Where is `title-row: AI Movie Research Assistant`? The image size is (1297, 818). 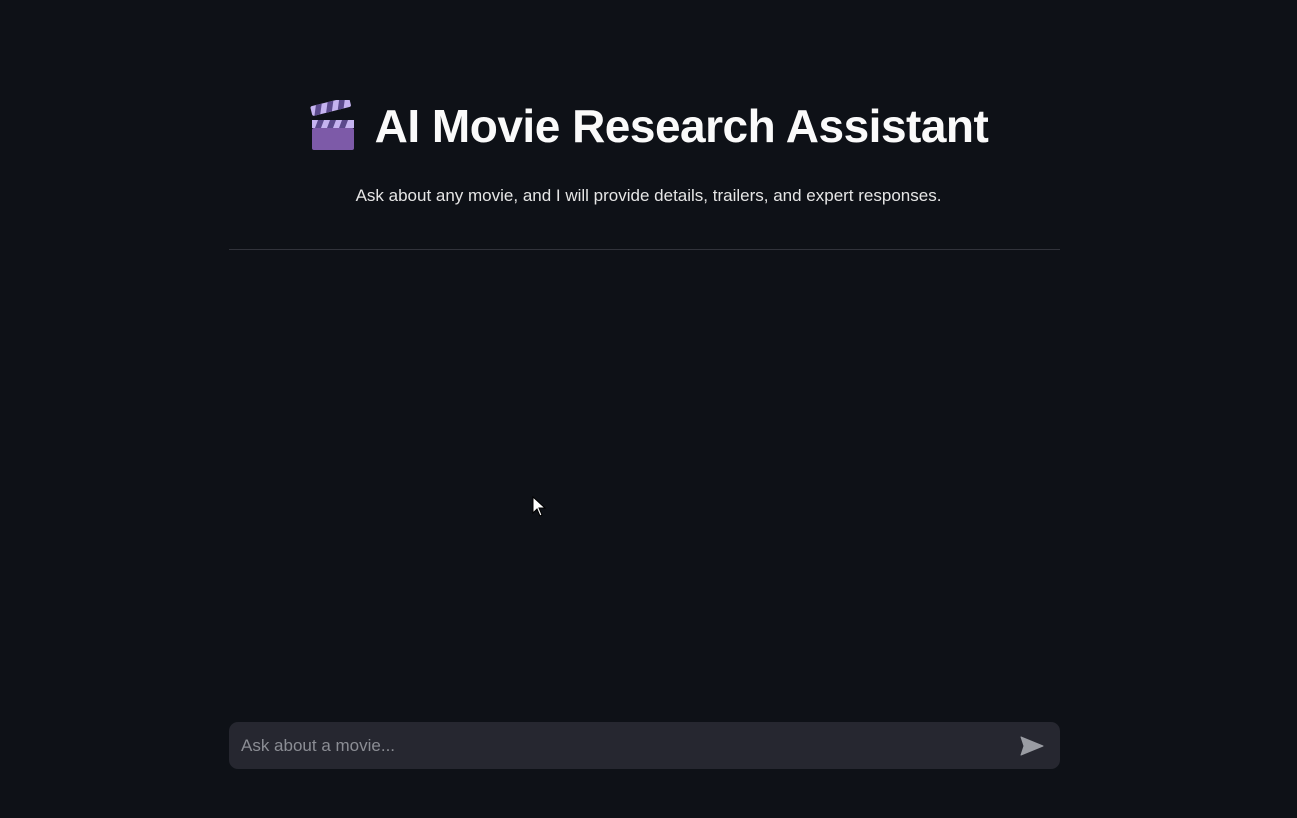 title-row: AI Movie Research Assistant is located at coordinates (649, 126).